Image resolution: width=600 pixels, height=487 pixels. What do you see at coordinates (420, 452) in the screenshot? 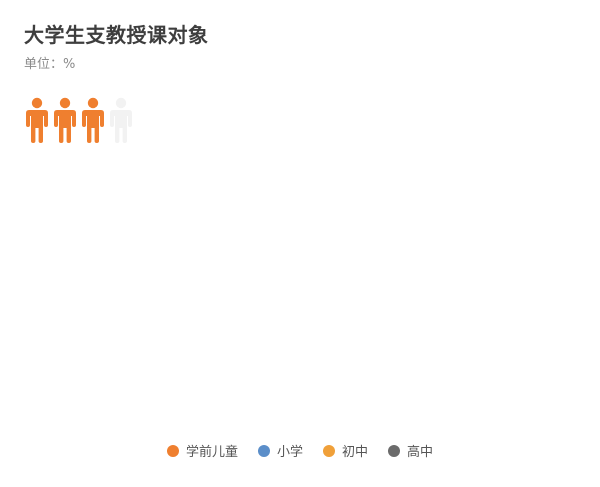
I see `legend-label: 高中` at bounding box center [420, 452].